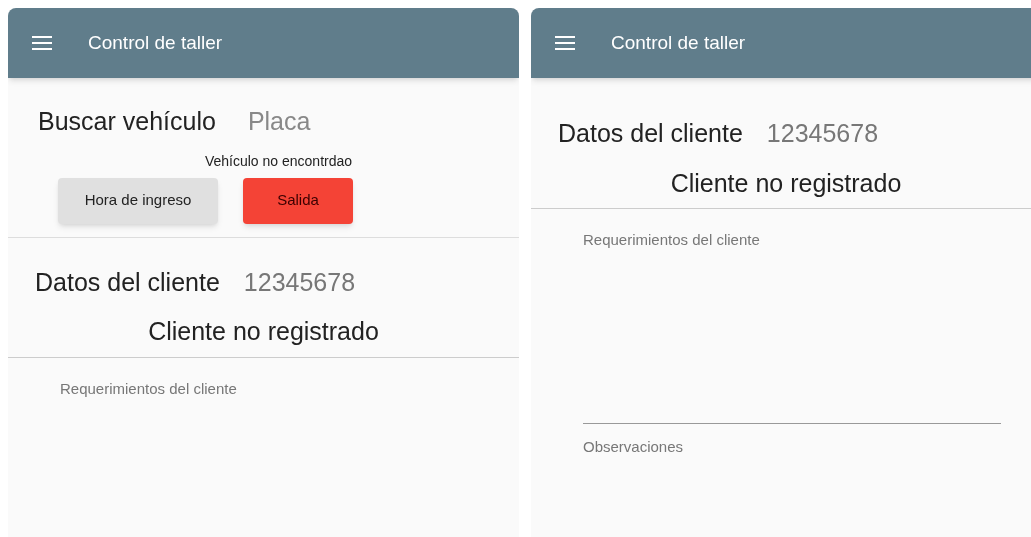  I want to click on entry-time-button: Hora de ingreso, so click(138, 200).